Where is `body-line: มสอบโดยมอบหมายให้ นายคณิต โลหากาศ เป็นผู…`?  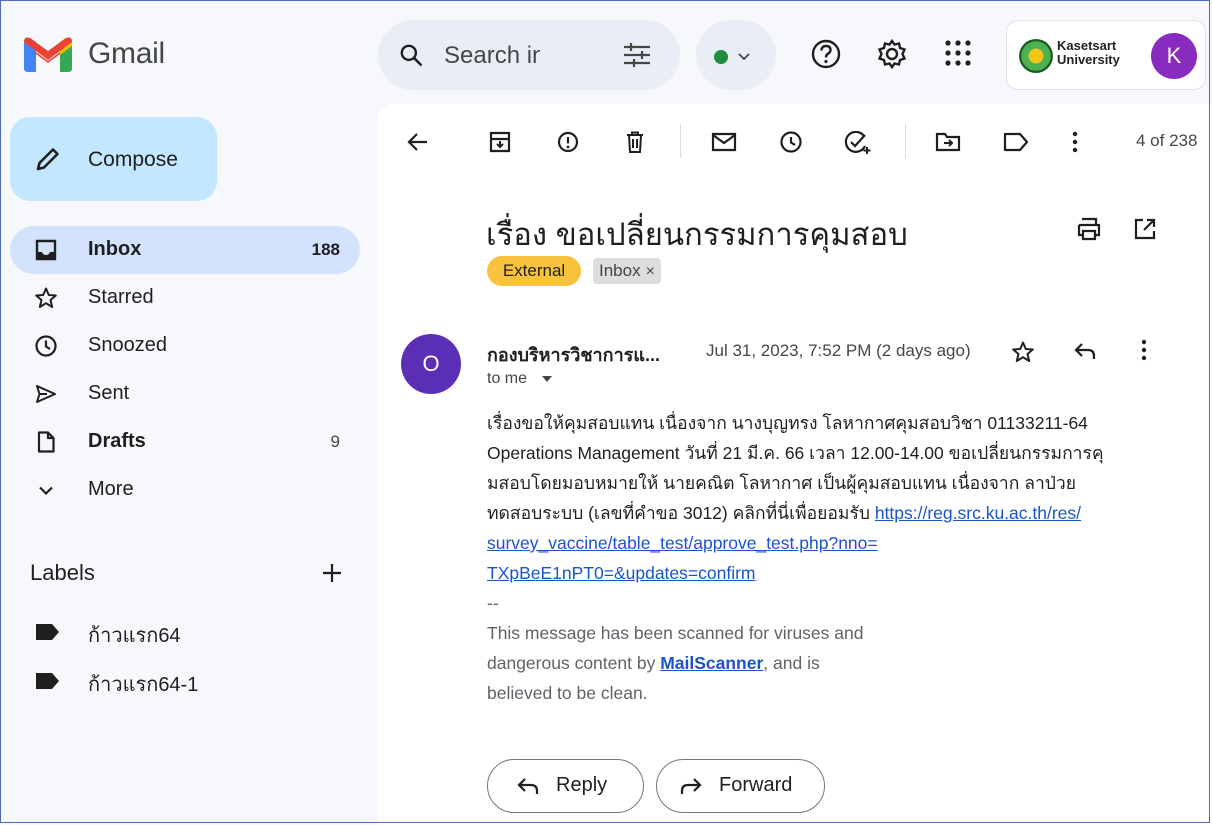
body-line: มสอบโดยมอบหมายให้ นายคณิต โลหากาศ เป็นผู… is located at coordinates (781, 483).